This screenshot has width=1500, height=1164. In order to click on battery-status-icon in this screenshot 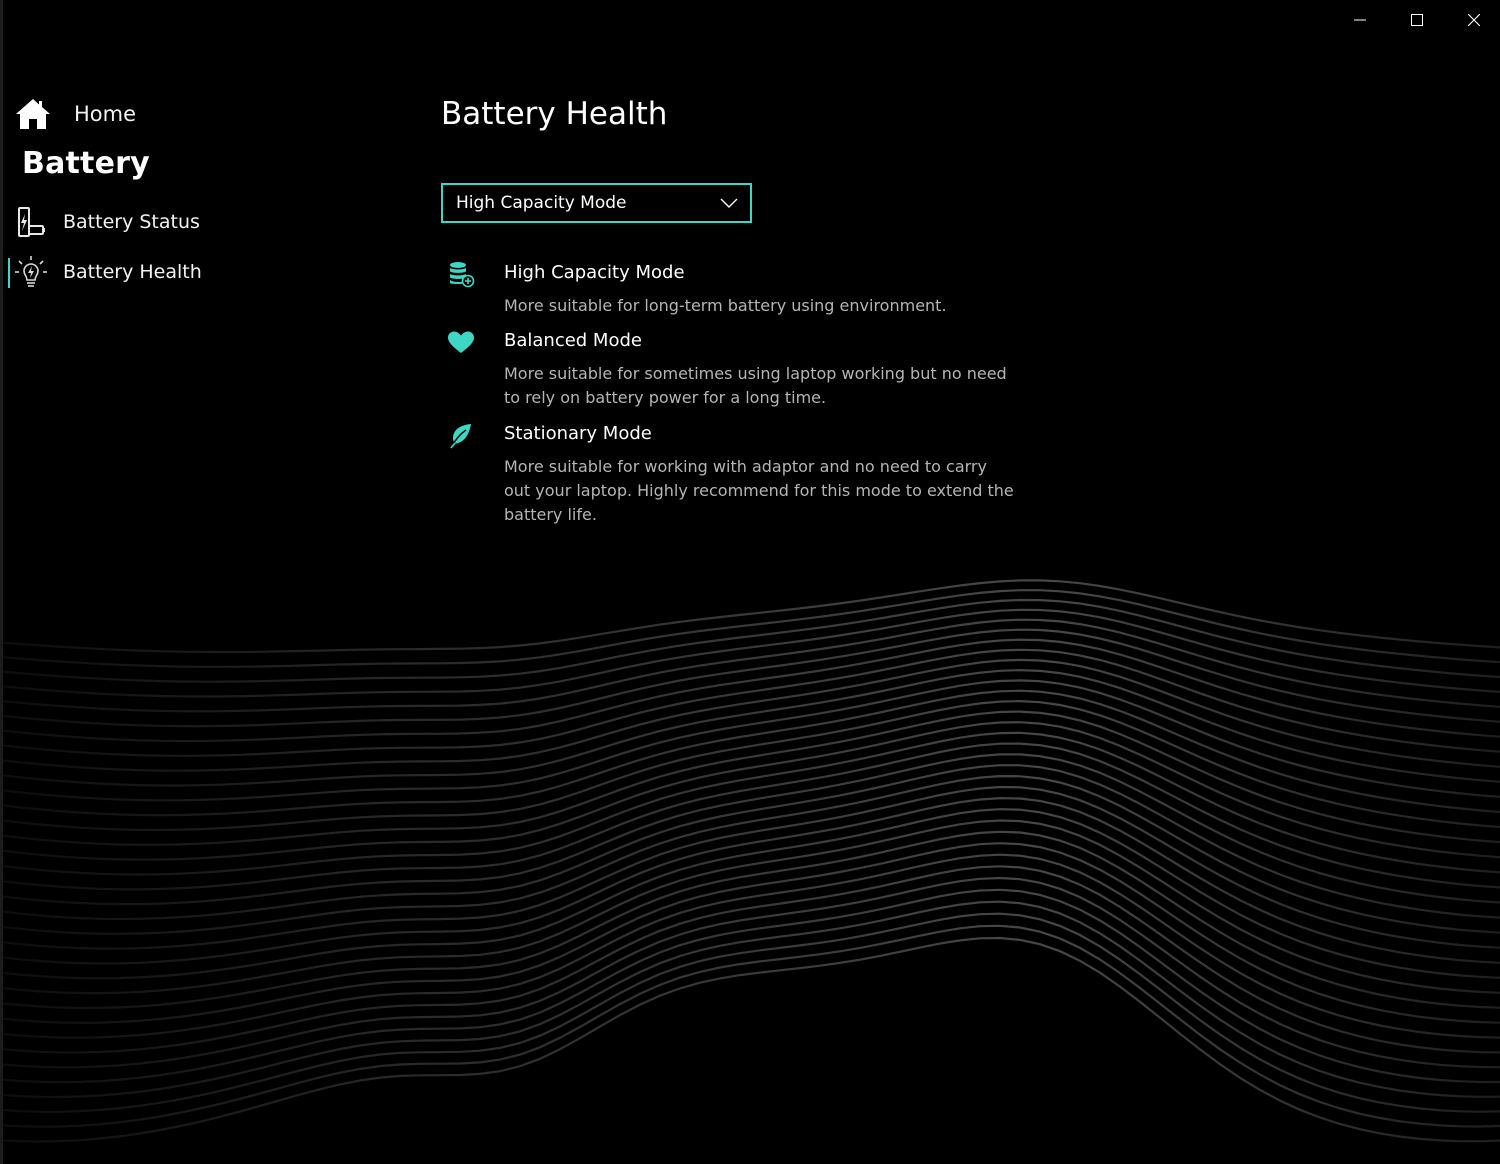, I will do `click(31, 222)`.